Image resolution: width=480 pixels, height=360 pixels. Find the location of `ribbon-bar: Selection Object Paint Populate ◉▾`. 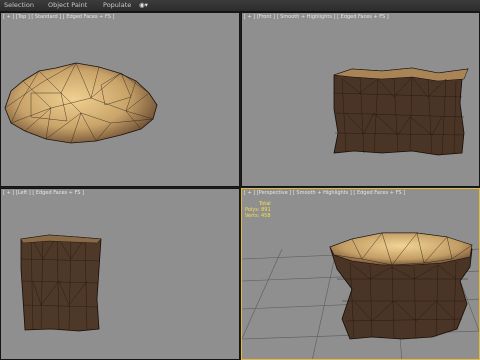

ribbon-bar: Selection Object Paint Populate ◉▾ is located at coordinates (240, 6).